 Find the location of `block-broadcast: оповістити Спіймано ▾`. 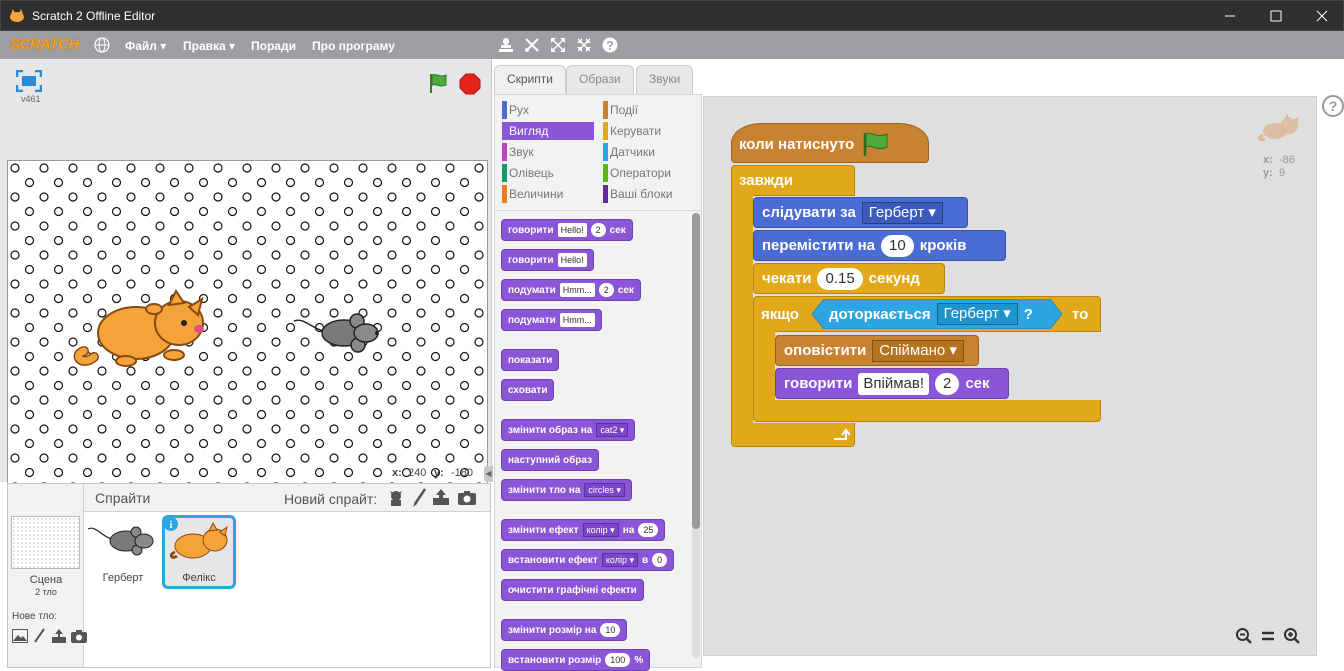

block-broadcast: оповістити Спіймано ▾ is located at coordinates (877, 350).